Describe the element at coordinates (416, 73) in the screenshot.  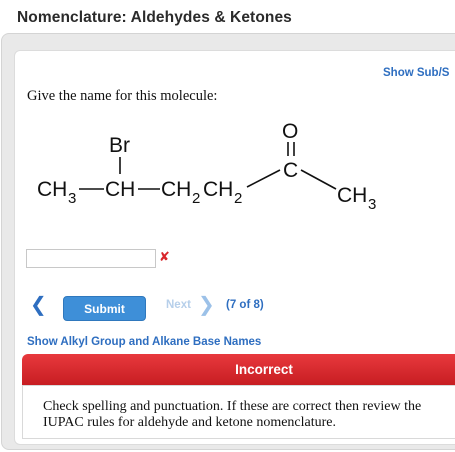
I see `show-sub-link: Show Sub/S` at that location.